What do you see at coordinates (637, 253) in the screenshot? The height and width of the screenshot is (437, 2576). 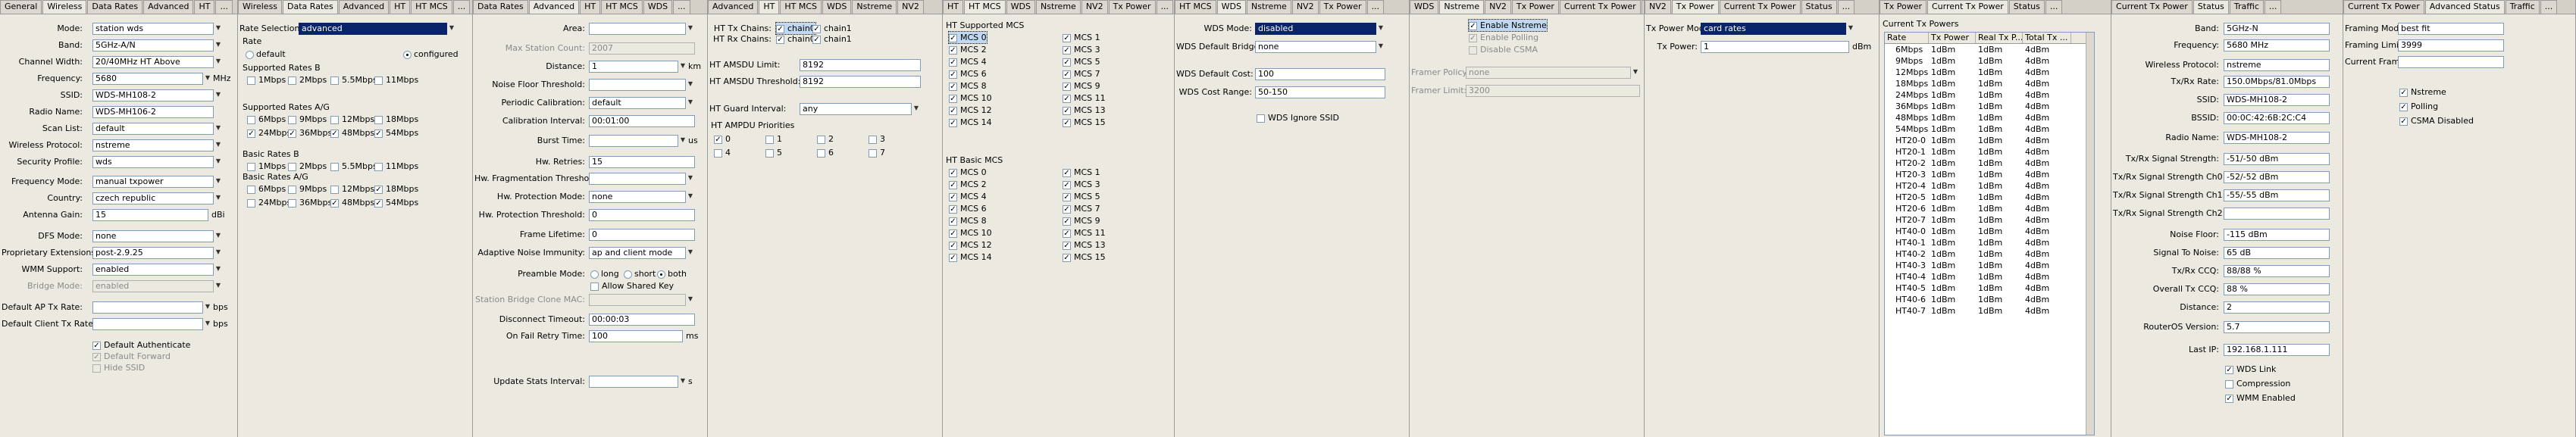 I see `adaptive-noise-immunity-field: ap and client mode` at bounding box center [637, 253].